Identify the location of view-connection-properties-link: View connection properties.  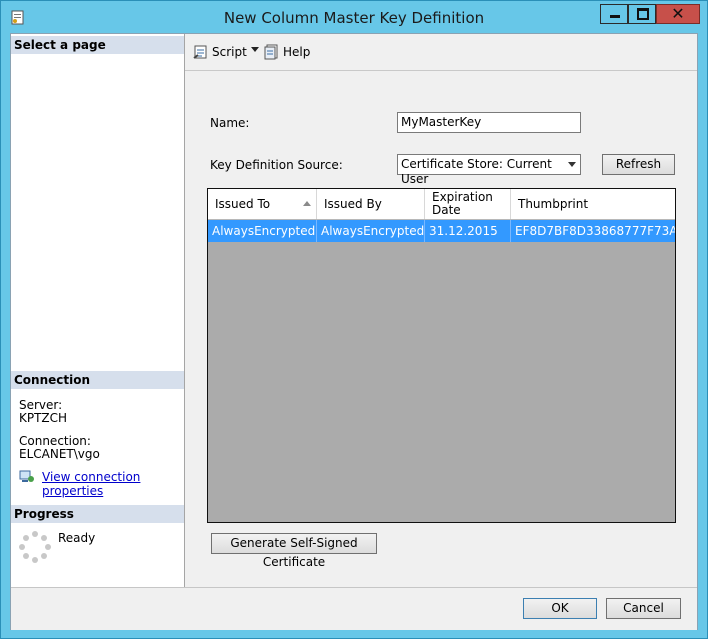
(113, 484).